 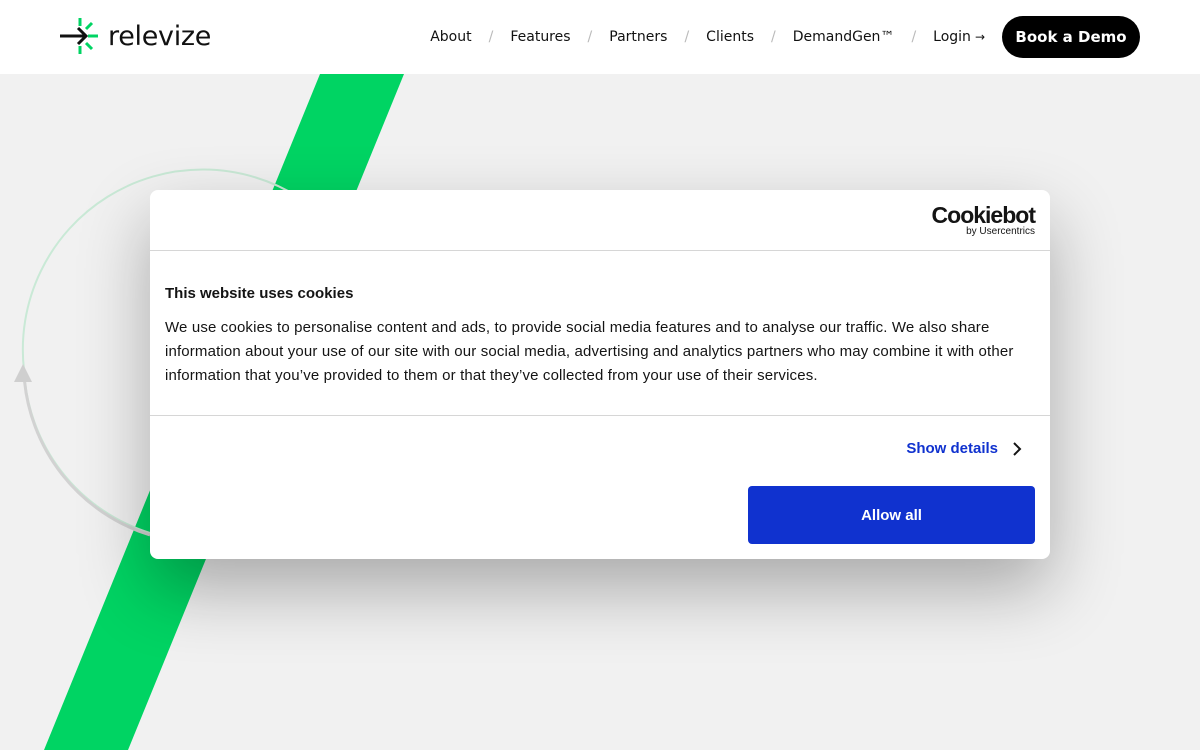 What do you see at coordinates (891, 515) in the screenshot?
I see `allow-all-button: Allow all` at bounding box center [891, 515].